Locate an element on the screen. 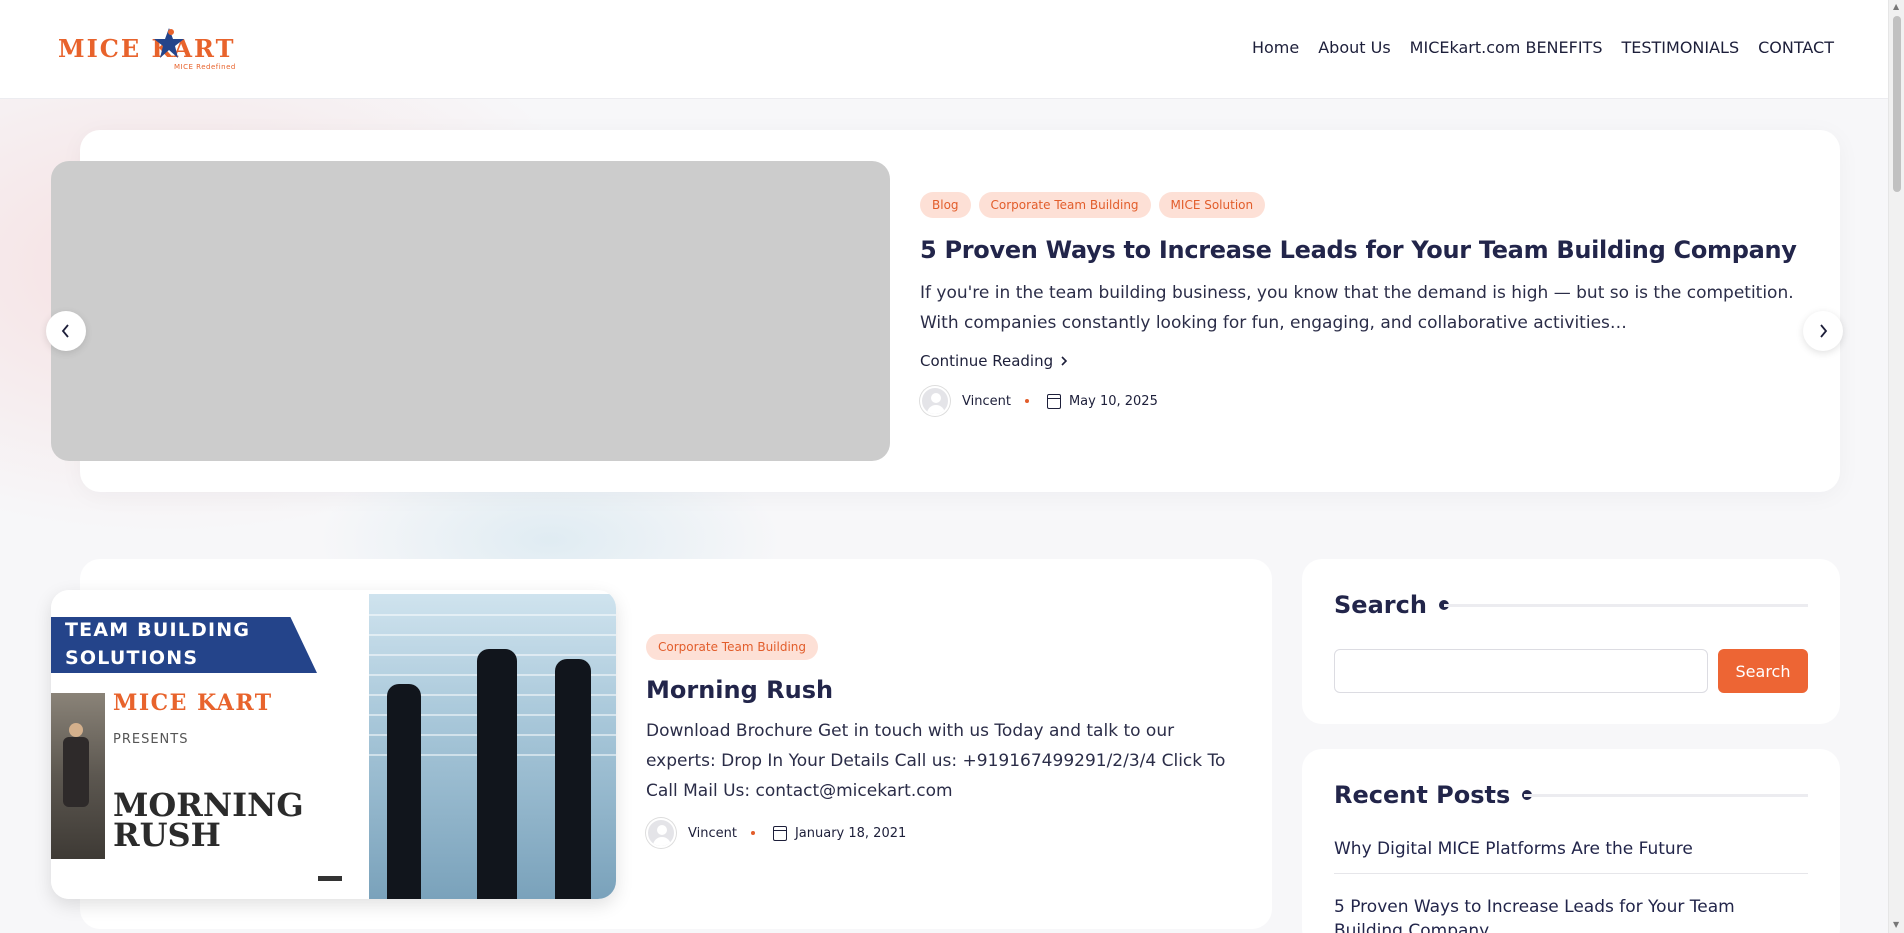 The height and width of the screenshot is (933, 1904). site-logo: MICE KART MICE Redefined is located at coordinates (156, 50).